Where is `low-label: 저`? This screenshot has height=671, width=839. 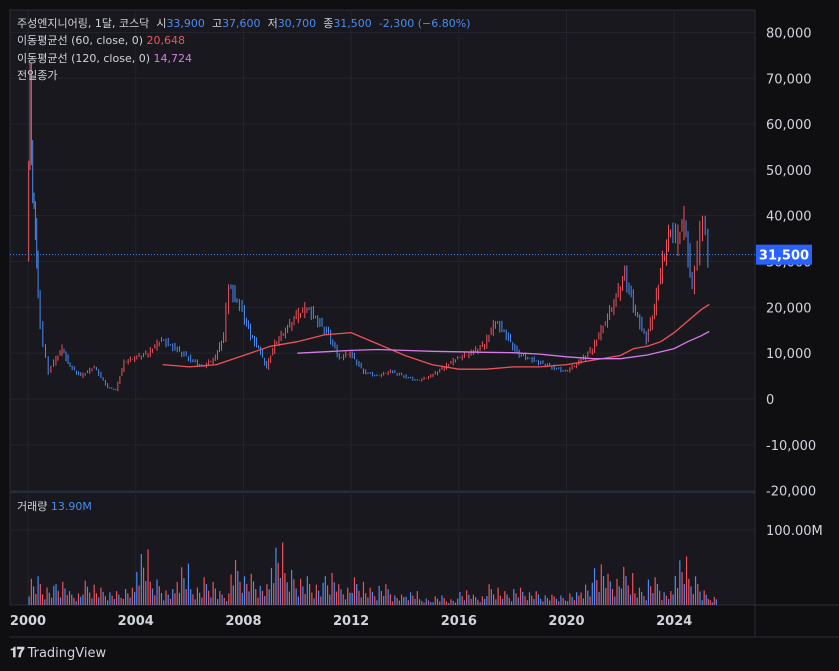
low-label: 저 is located at coordinates (272, 23).